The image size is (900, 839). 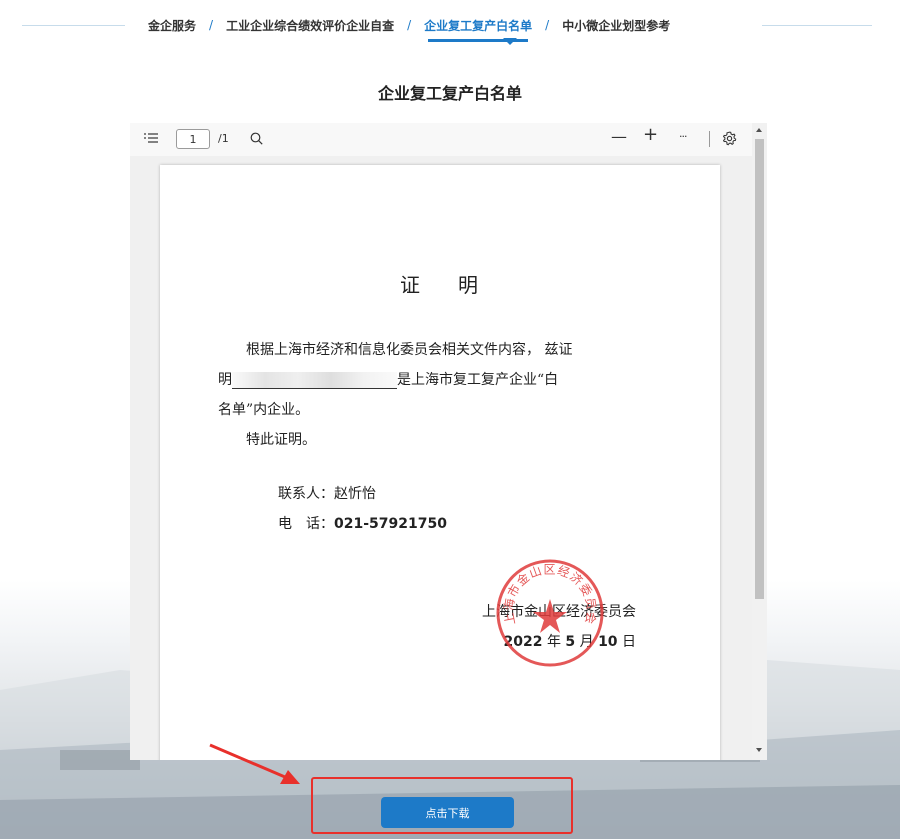 I want to click on toolbar-divider, so click(x=709, y=139).